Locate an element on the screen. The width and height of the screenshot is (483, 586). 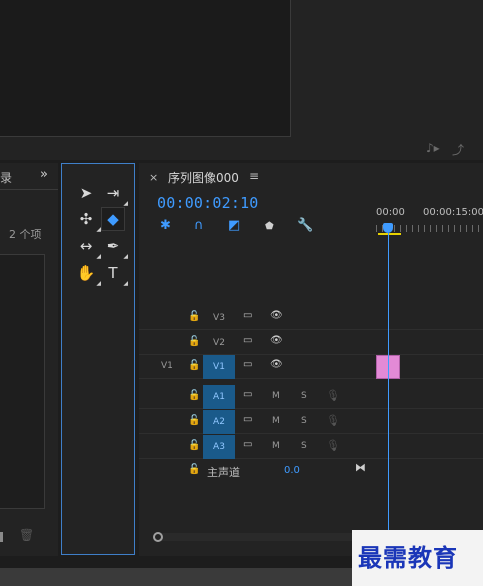
source-patch: V1 is located at coordinates (167, 366).